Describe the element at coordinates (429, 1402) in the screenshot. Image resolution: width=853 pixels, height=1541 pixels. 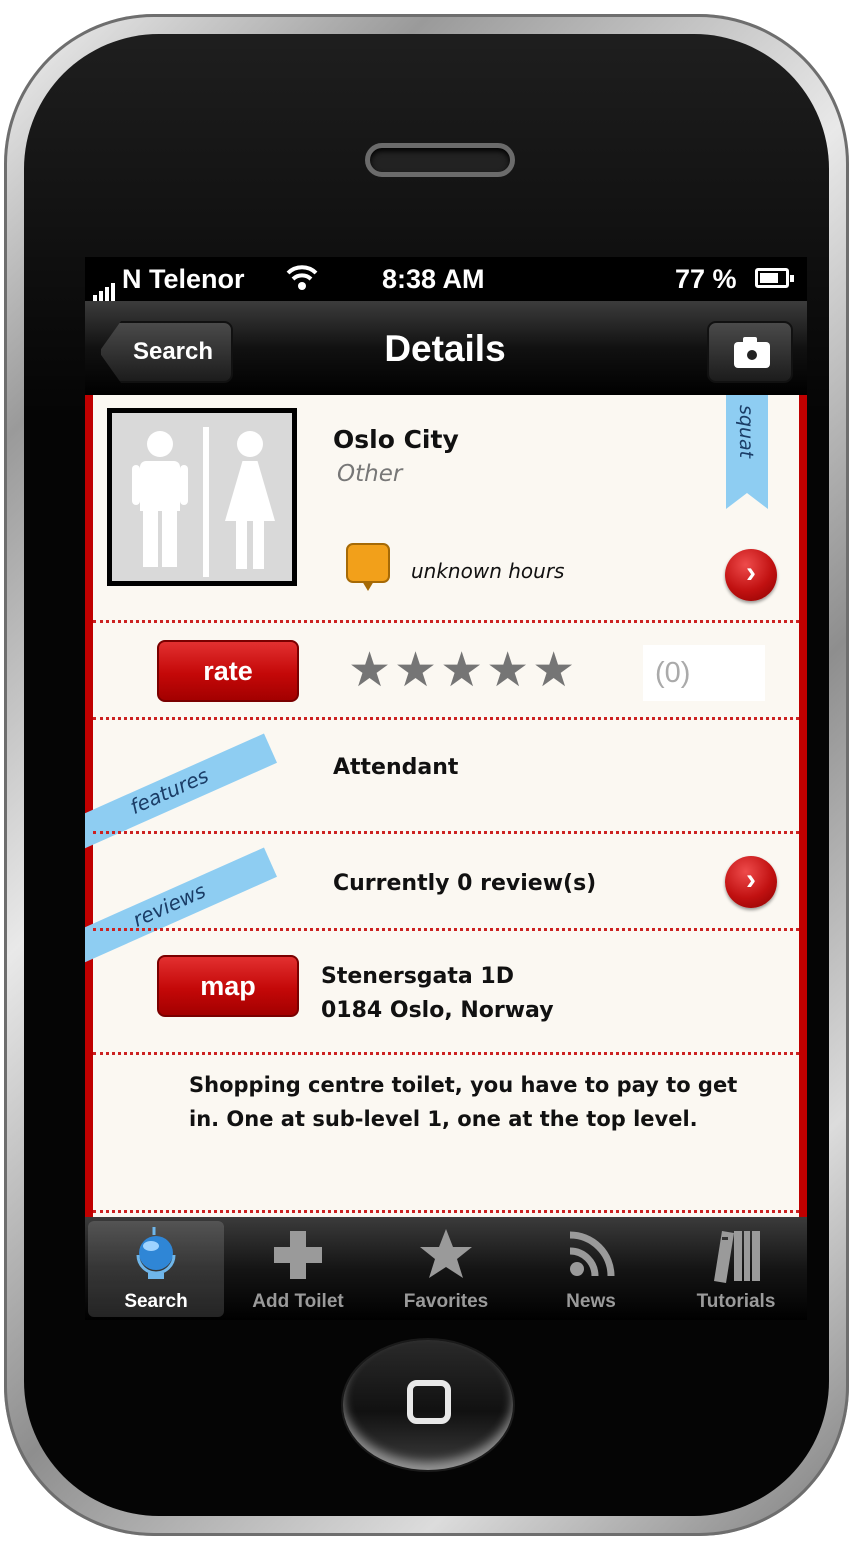
I see `home-square-icon` at that location.